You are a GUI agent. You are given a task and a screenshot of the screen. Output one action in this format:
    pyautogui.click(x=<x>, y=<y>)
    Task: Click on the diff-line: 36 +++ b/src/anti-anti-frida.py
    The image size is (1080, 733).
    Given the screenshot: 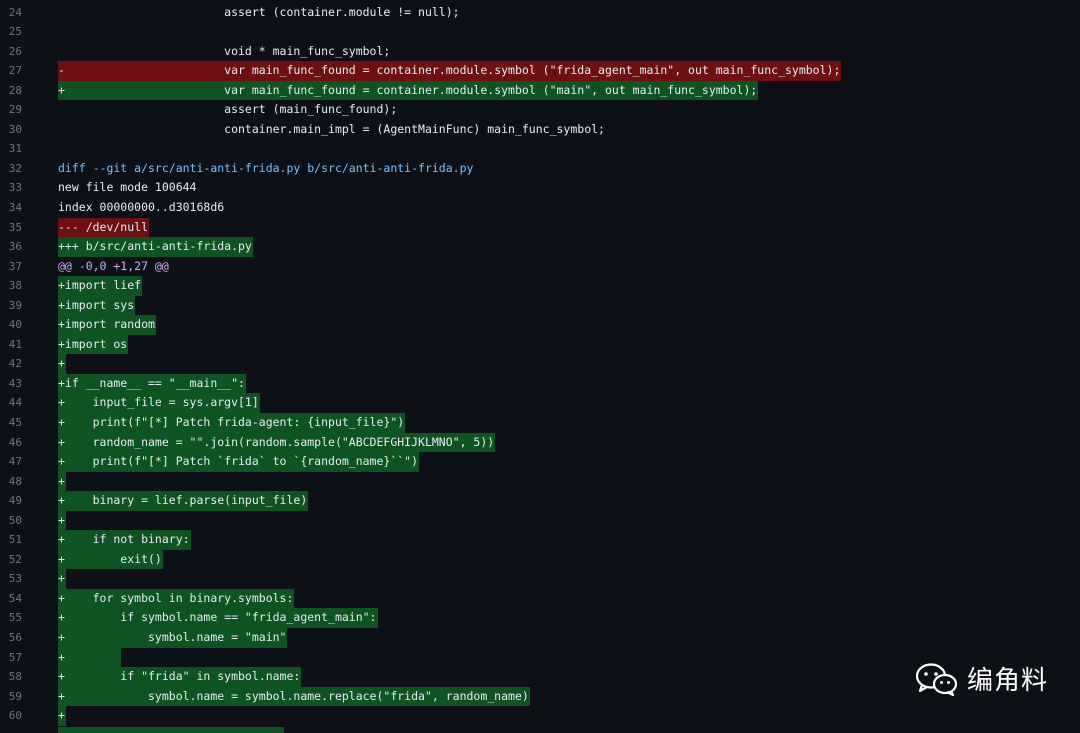 What is the action you would take?
    pyautogui.click(x=540, y=247)
    